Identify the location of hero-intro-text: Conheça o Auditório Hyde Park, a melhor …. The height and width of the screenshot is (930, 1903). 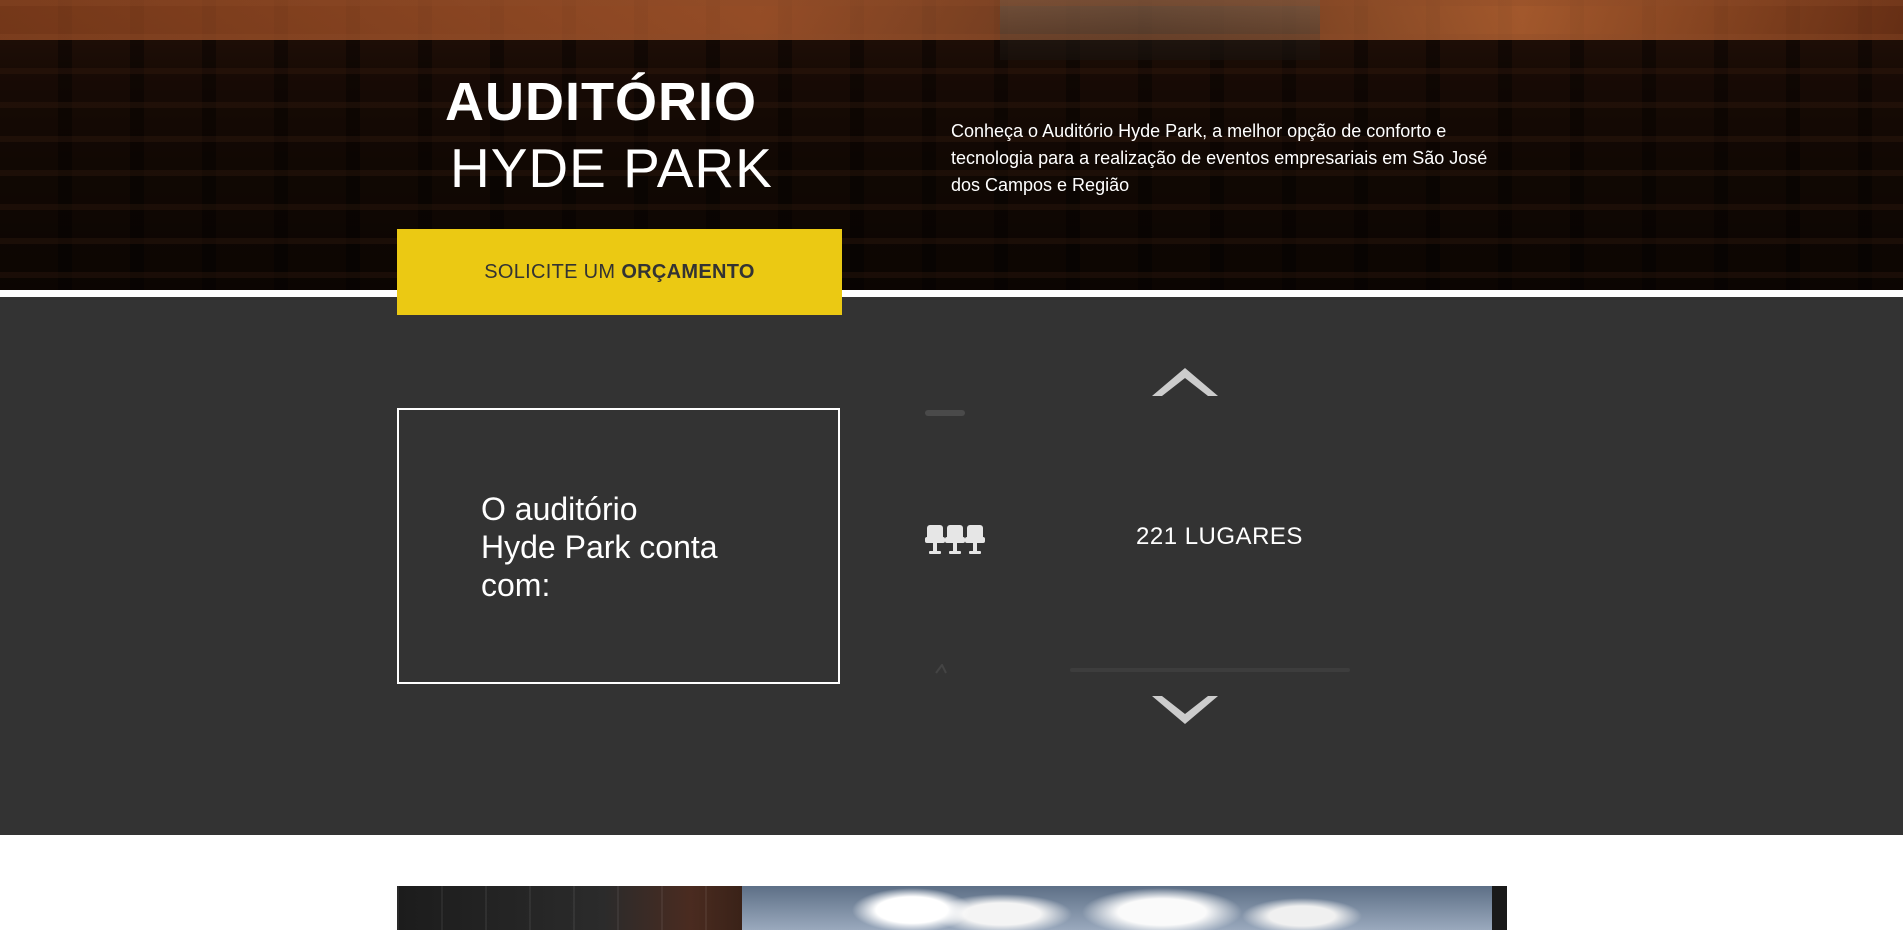
(1219, 158).